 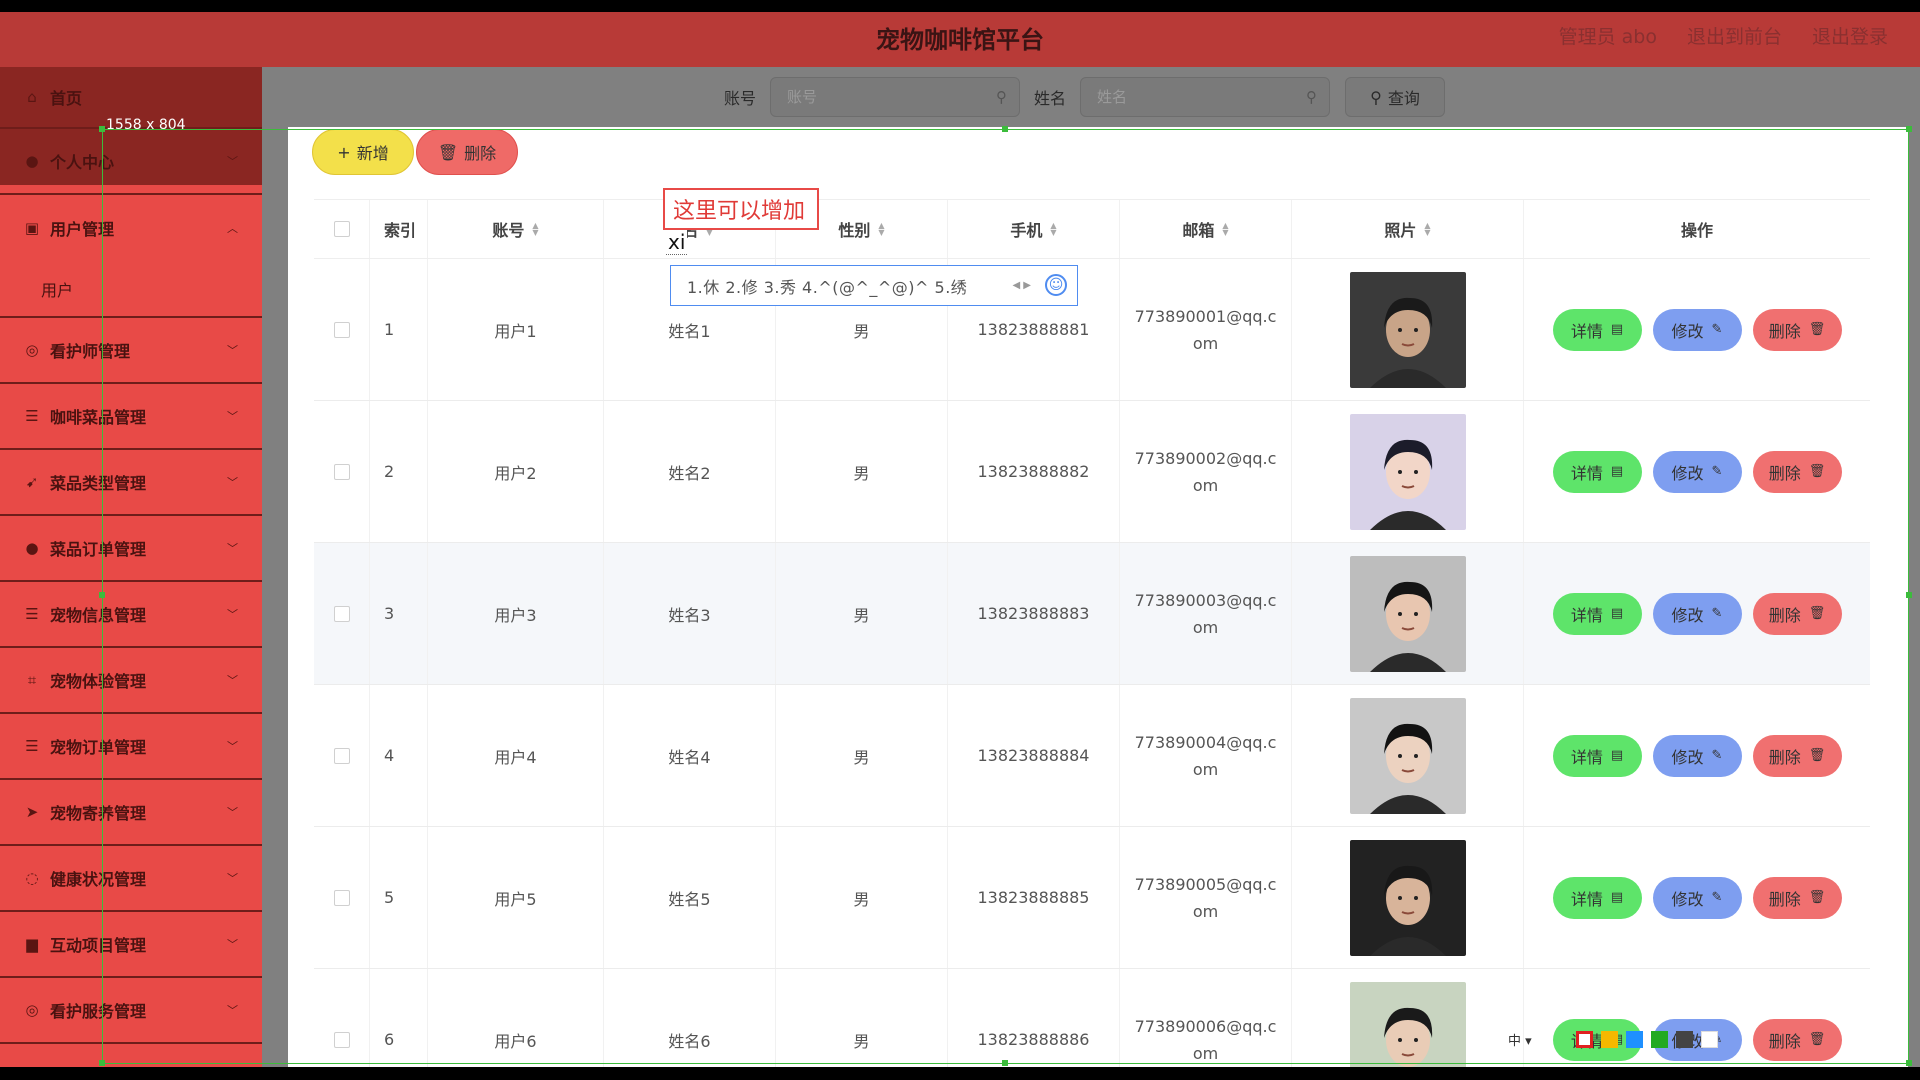 What do you see at coordinates (131, 228) in the screenshot?
I see `sidebar-item-user-management: ▣ 用户管理 ︿` at bounding box center [131, 228].